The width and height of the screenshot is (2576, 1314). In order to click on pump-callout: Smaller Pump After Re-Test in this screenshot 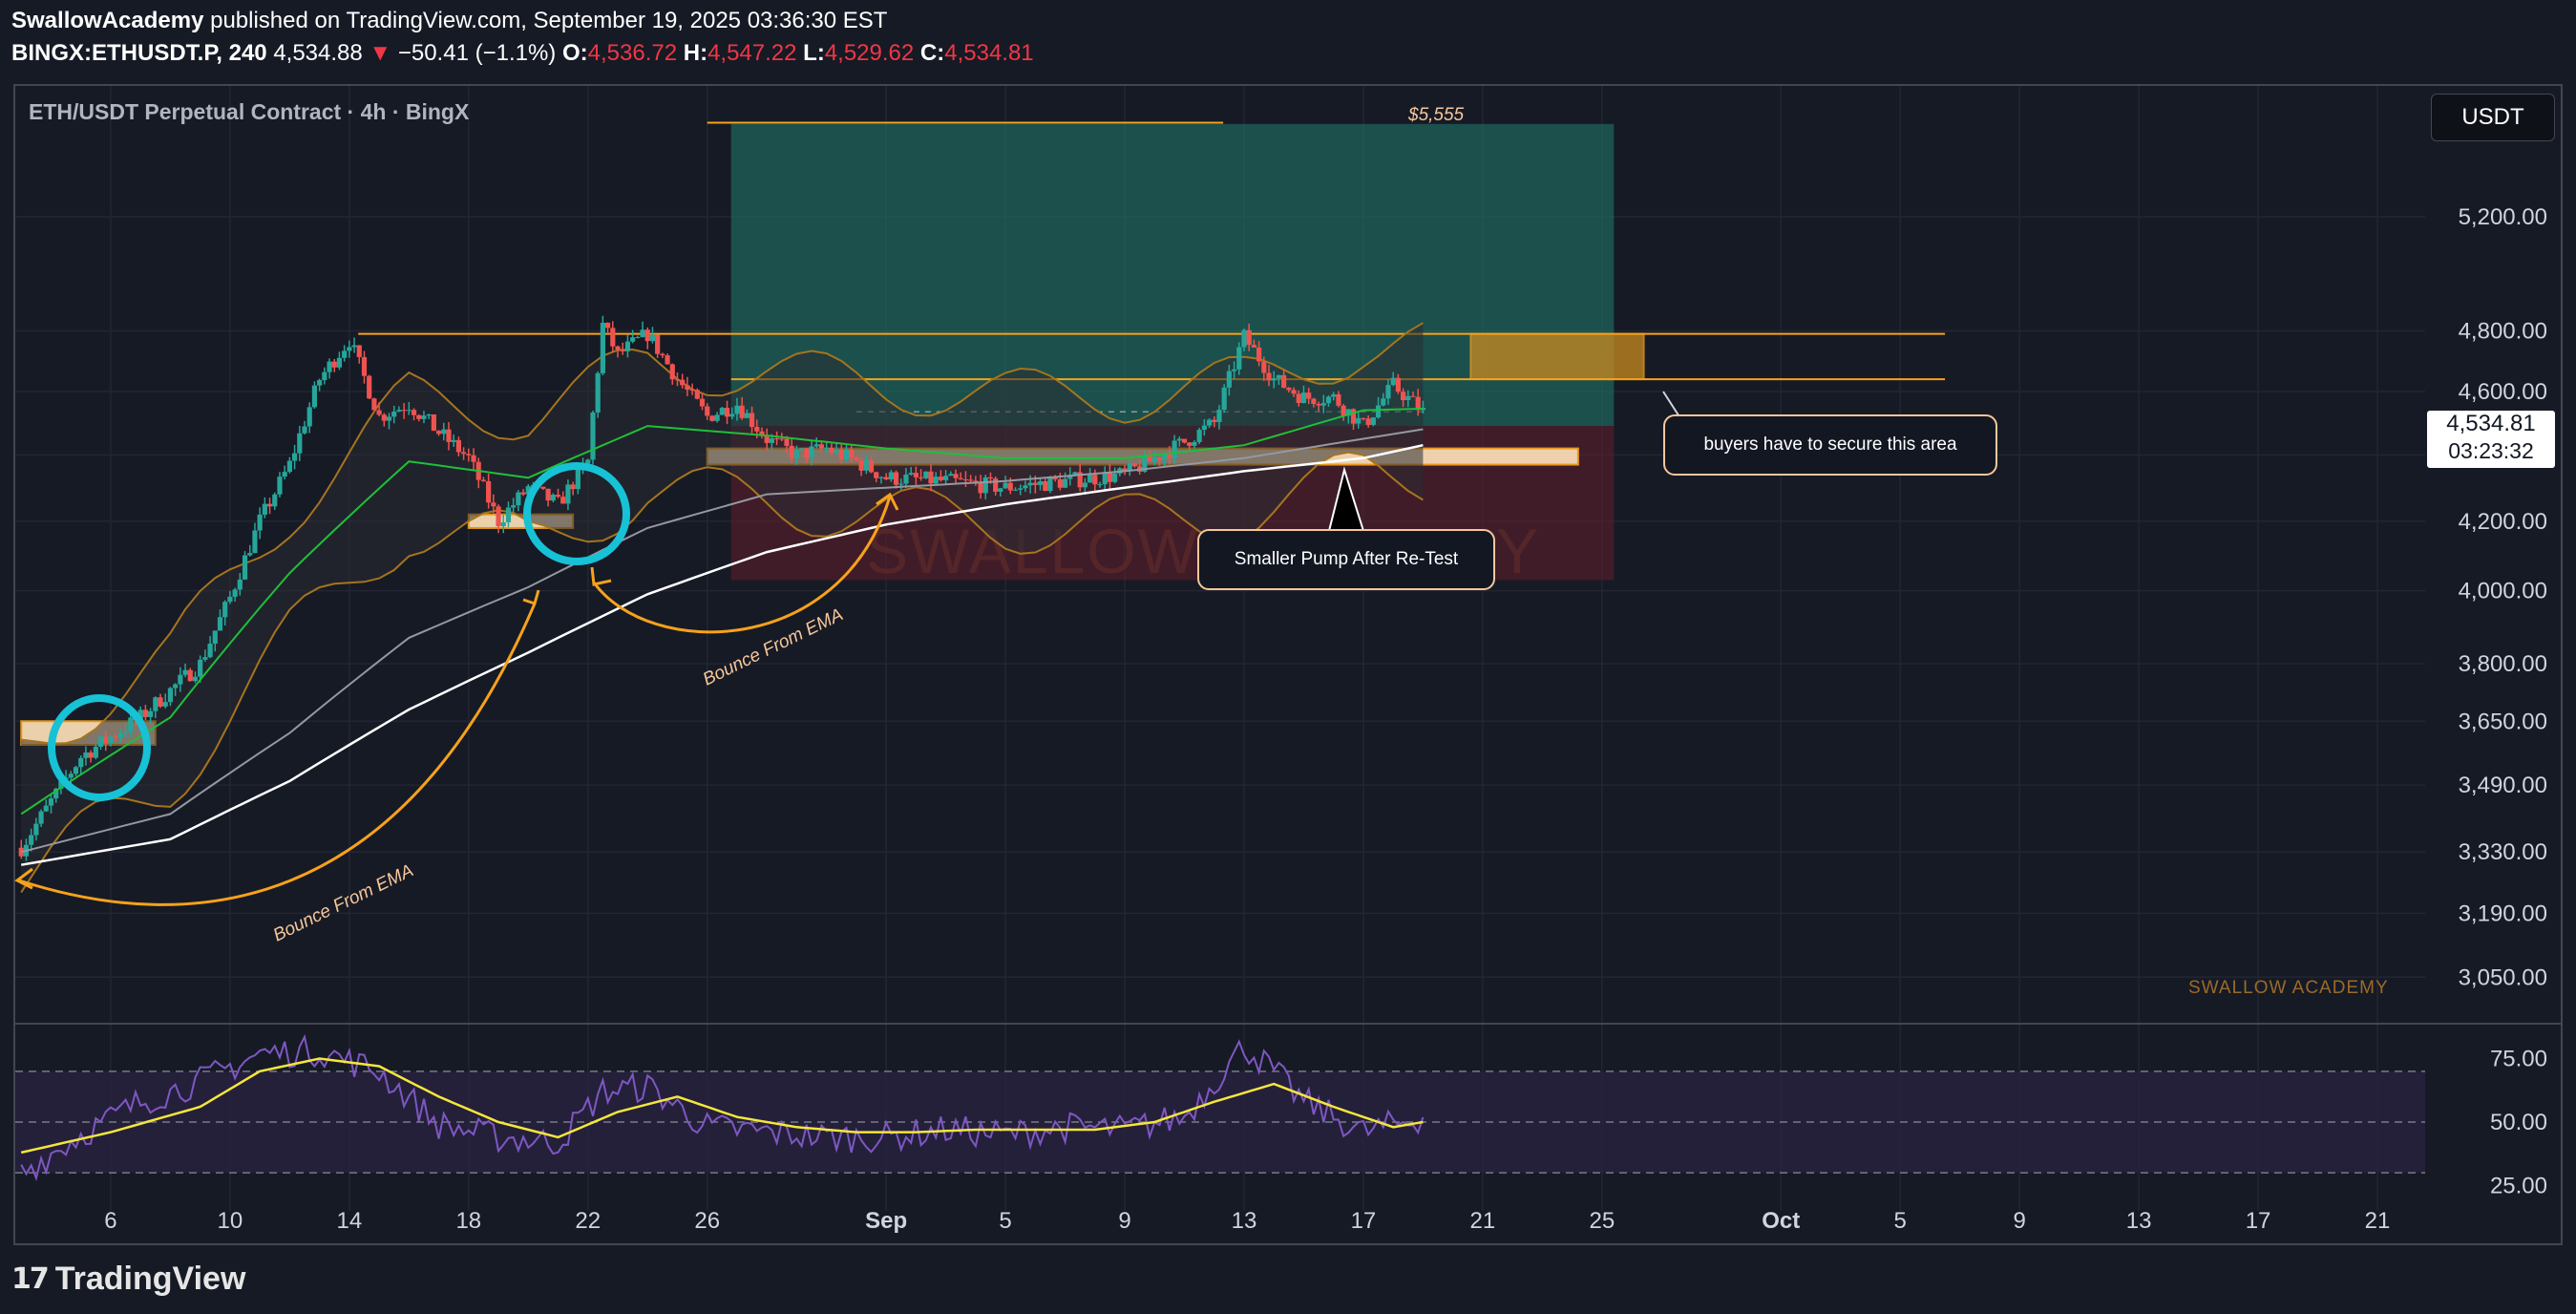, I will do `click(1346, 559)`.